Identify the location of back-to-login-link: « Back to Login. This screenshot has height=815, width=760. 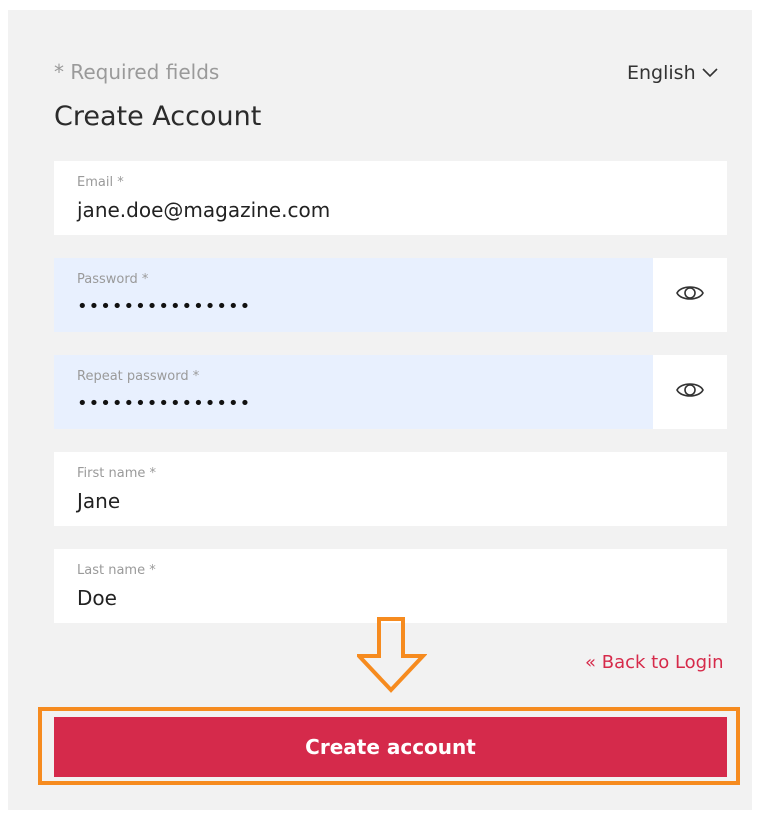
(654, 662).